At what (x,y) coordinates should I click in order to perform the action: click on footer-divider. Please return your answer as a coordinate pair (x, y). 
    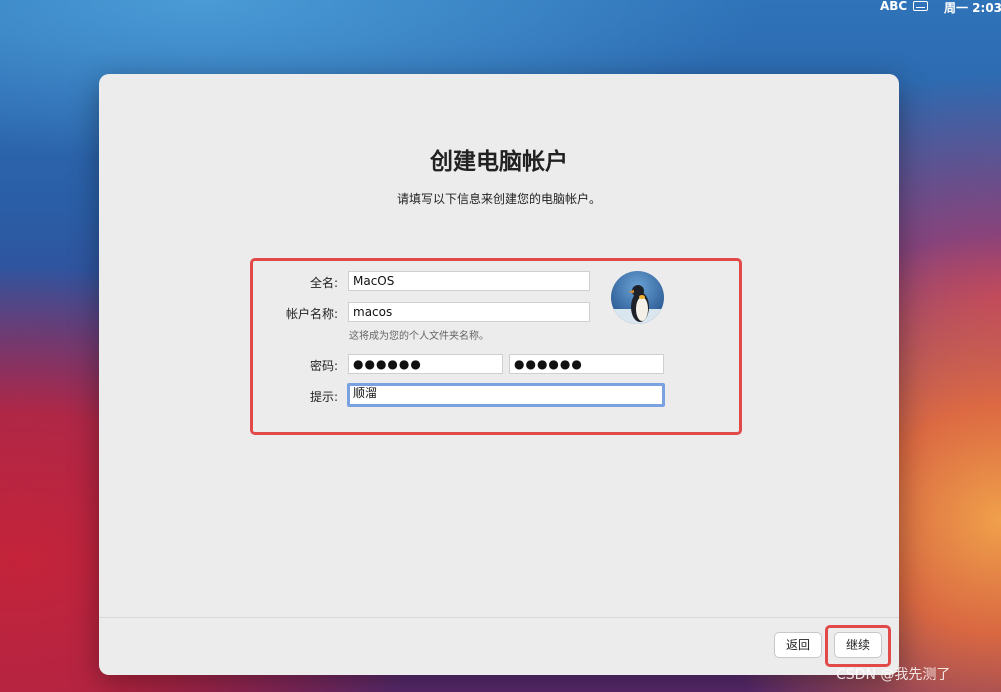
    Looking at the image, I should click on (499, 617).